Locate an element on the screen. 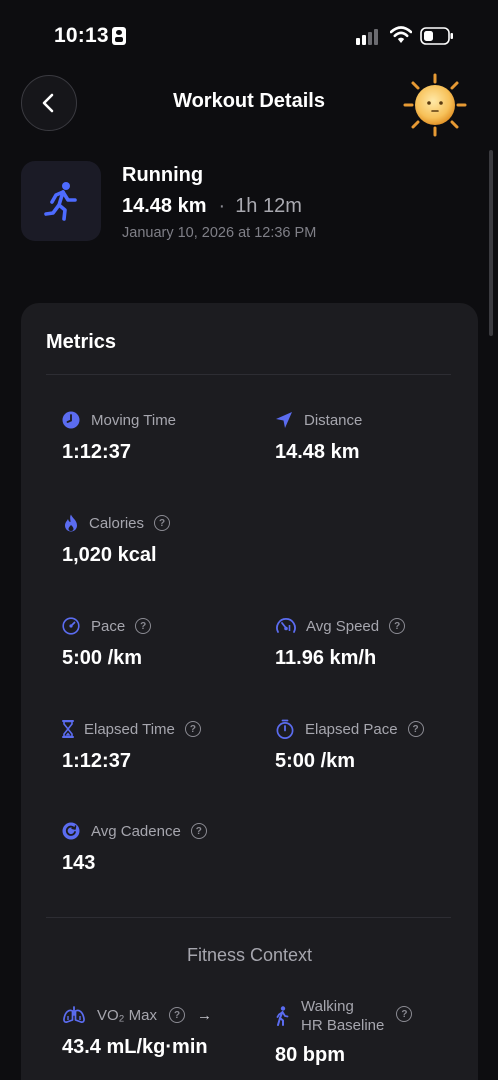  workout-date: January 10, 2026 at 12:36 PM is located at coordinates (219, 233).